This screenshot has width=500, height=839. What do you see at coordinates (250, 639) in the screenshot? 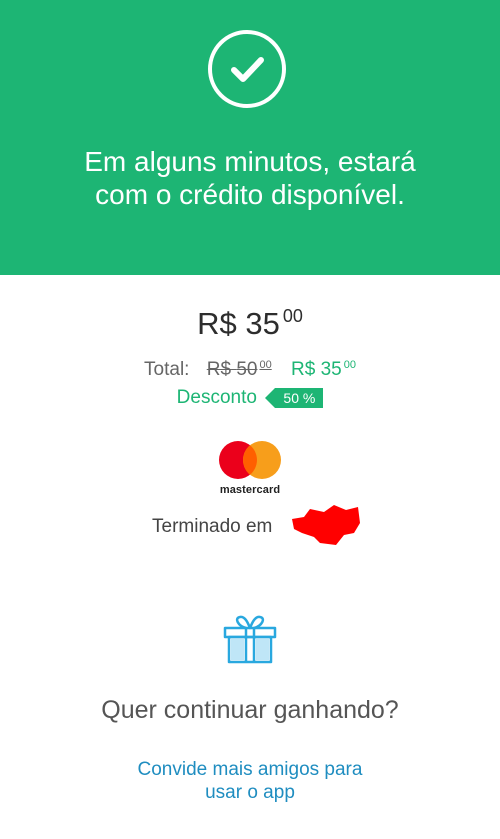
I see `gift-icon` at bounding box center [250, 639].